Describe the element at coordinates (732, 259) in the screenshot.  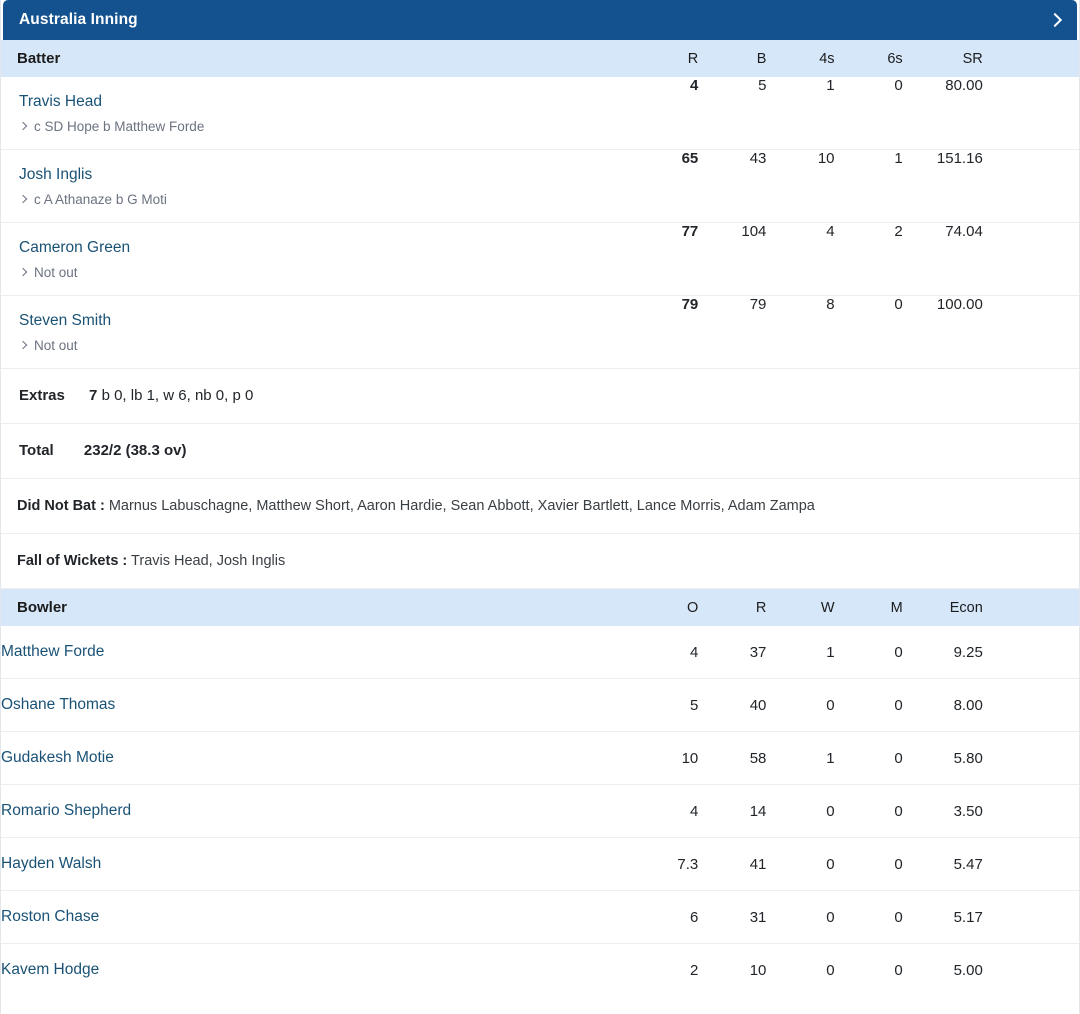
I see `batter-balls: 104` at that location.